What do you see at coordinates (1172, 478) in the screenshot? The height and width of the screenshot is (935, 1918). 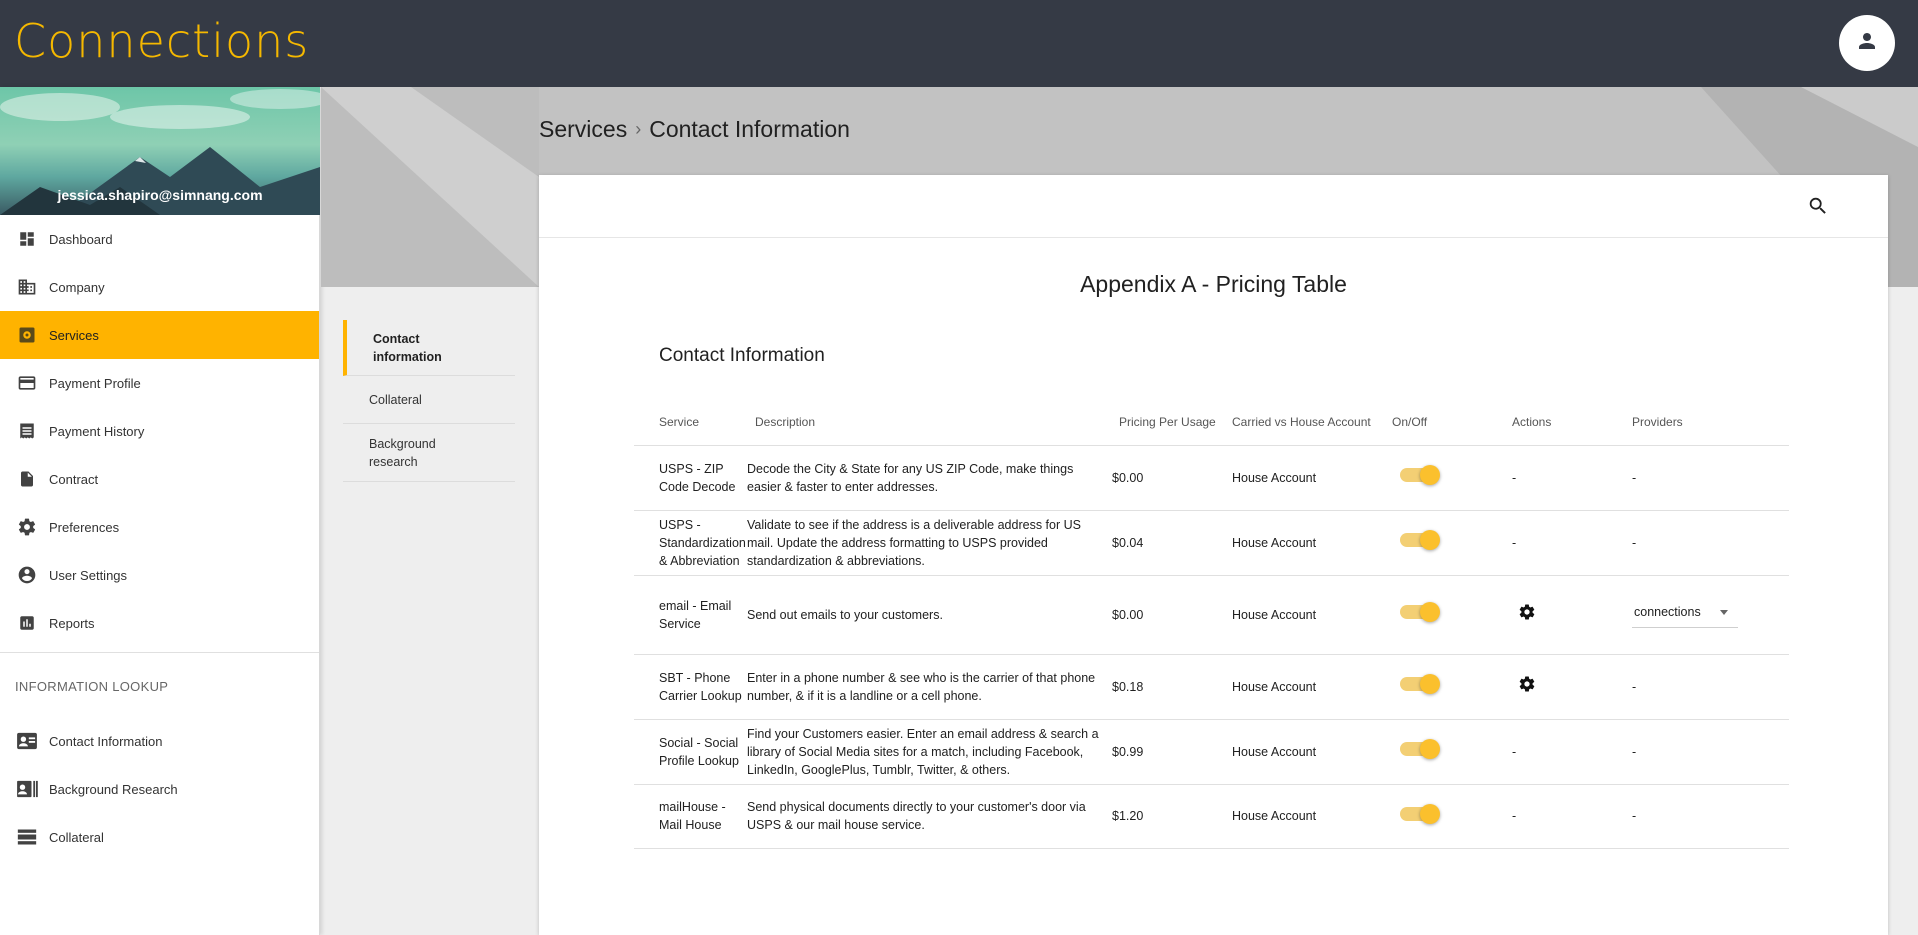 I see `service-price: $0.00` at bounding box center [1172, 478].